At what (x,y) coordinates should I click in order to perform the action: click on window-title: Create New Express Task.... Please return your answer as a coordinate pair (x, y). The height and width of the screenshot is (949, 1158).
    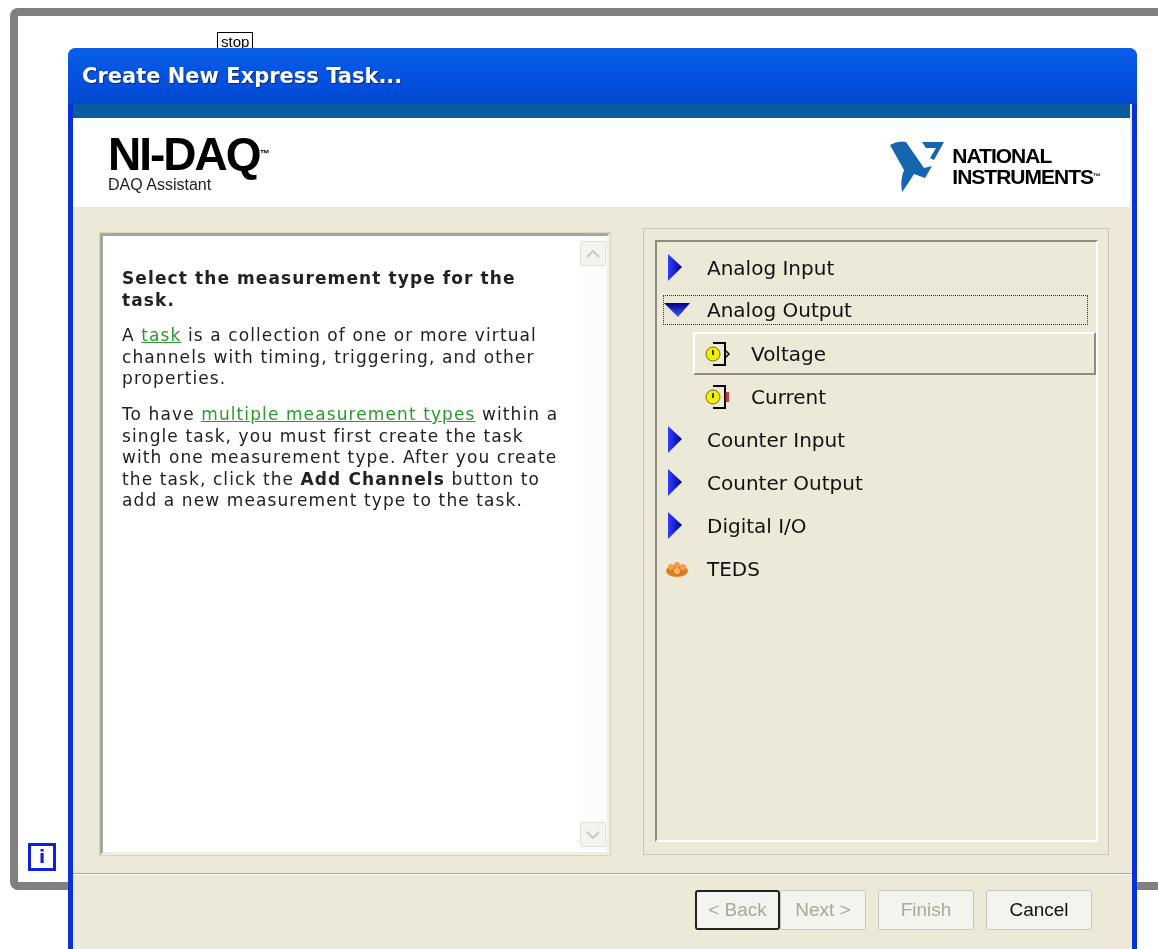
    Looking at the image, I should click on (242, 76).